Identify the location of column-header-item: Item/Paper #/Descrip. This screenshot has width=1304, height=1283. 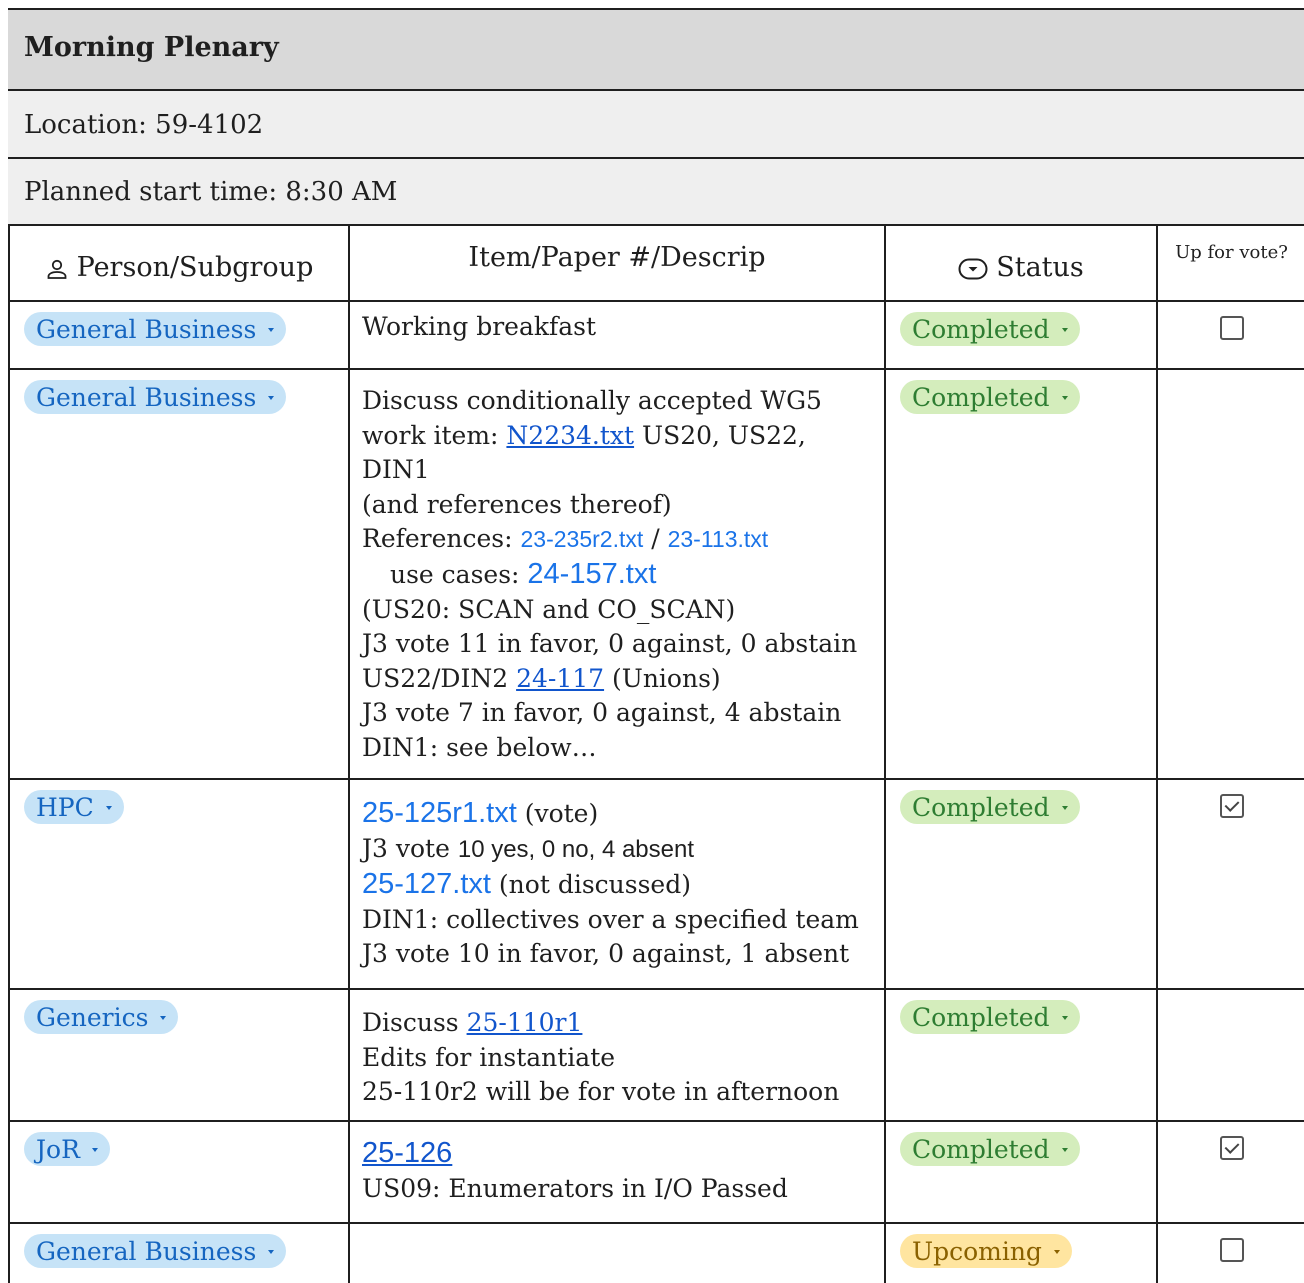
(617, 263).